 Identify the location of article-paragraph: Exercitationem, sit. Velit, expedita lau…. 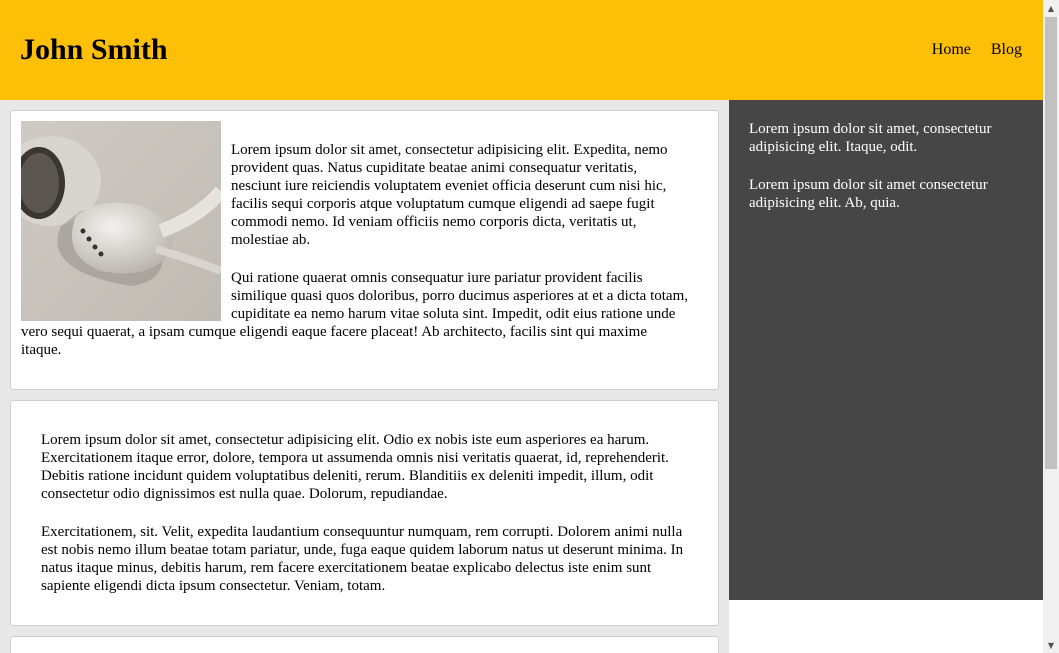
(362, 559).